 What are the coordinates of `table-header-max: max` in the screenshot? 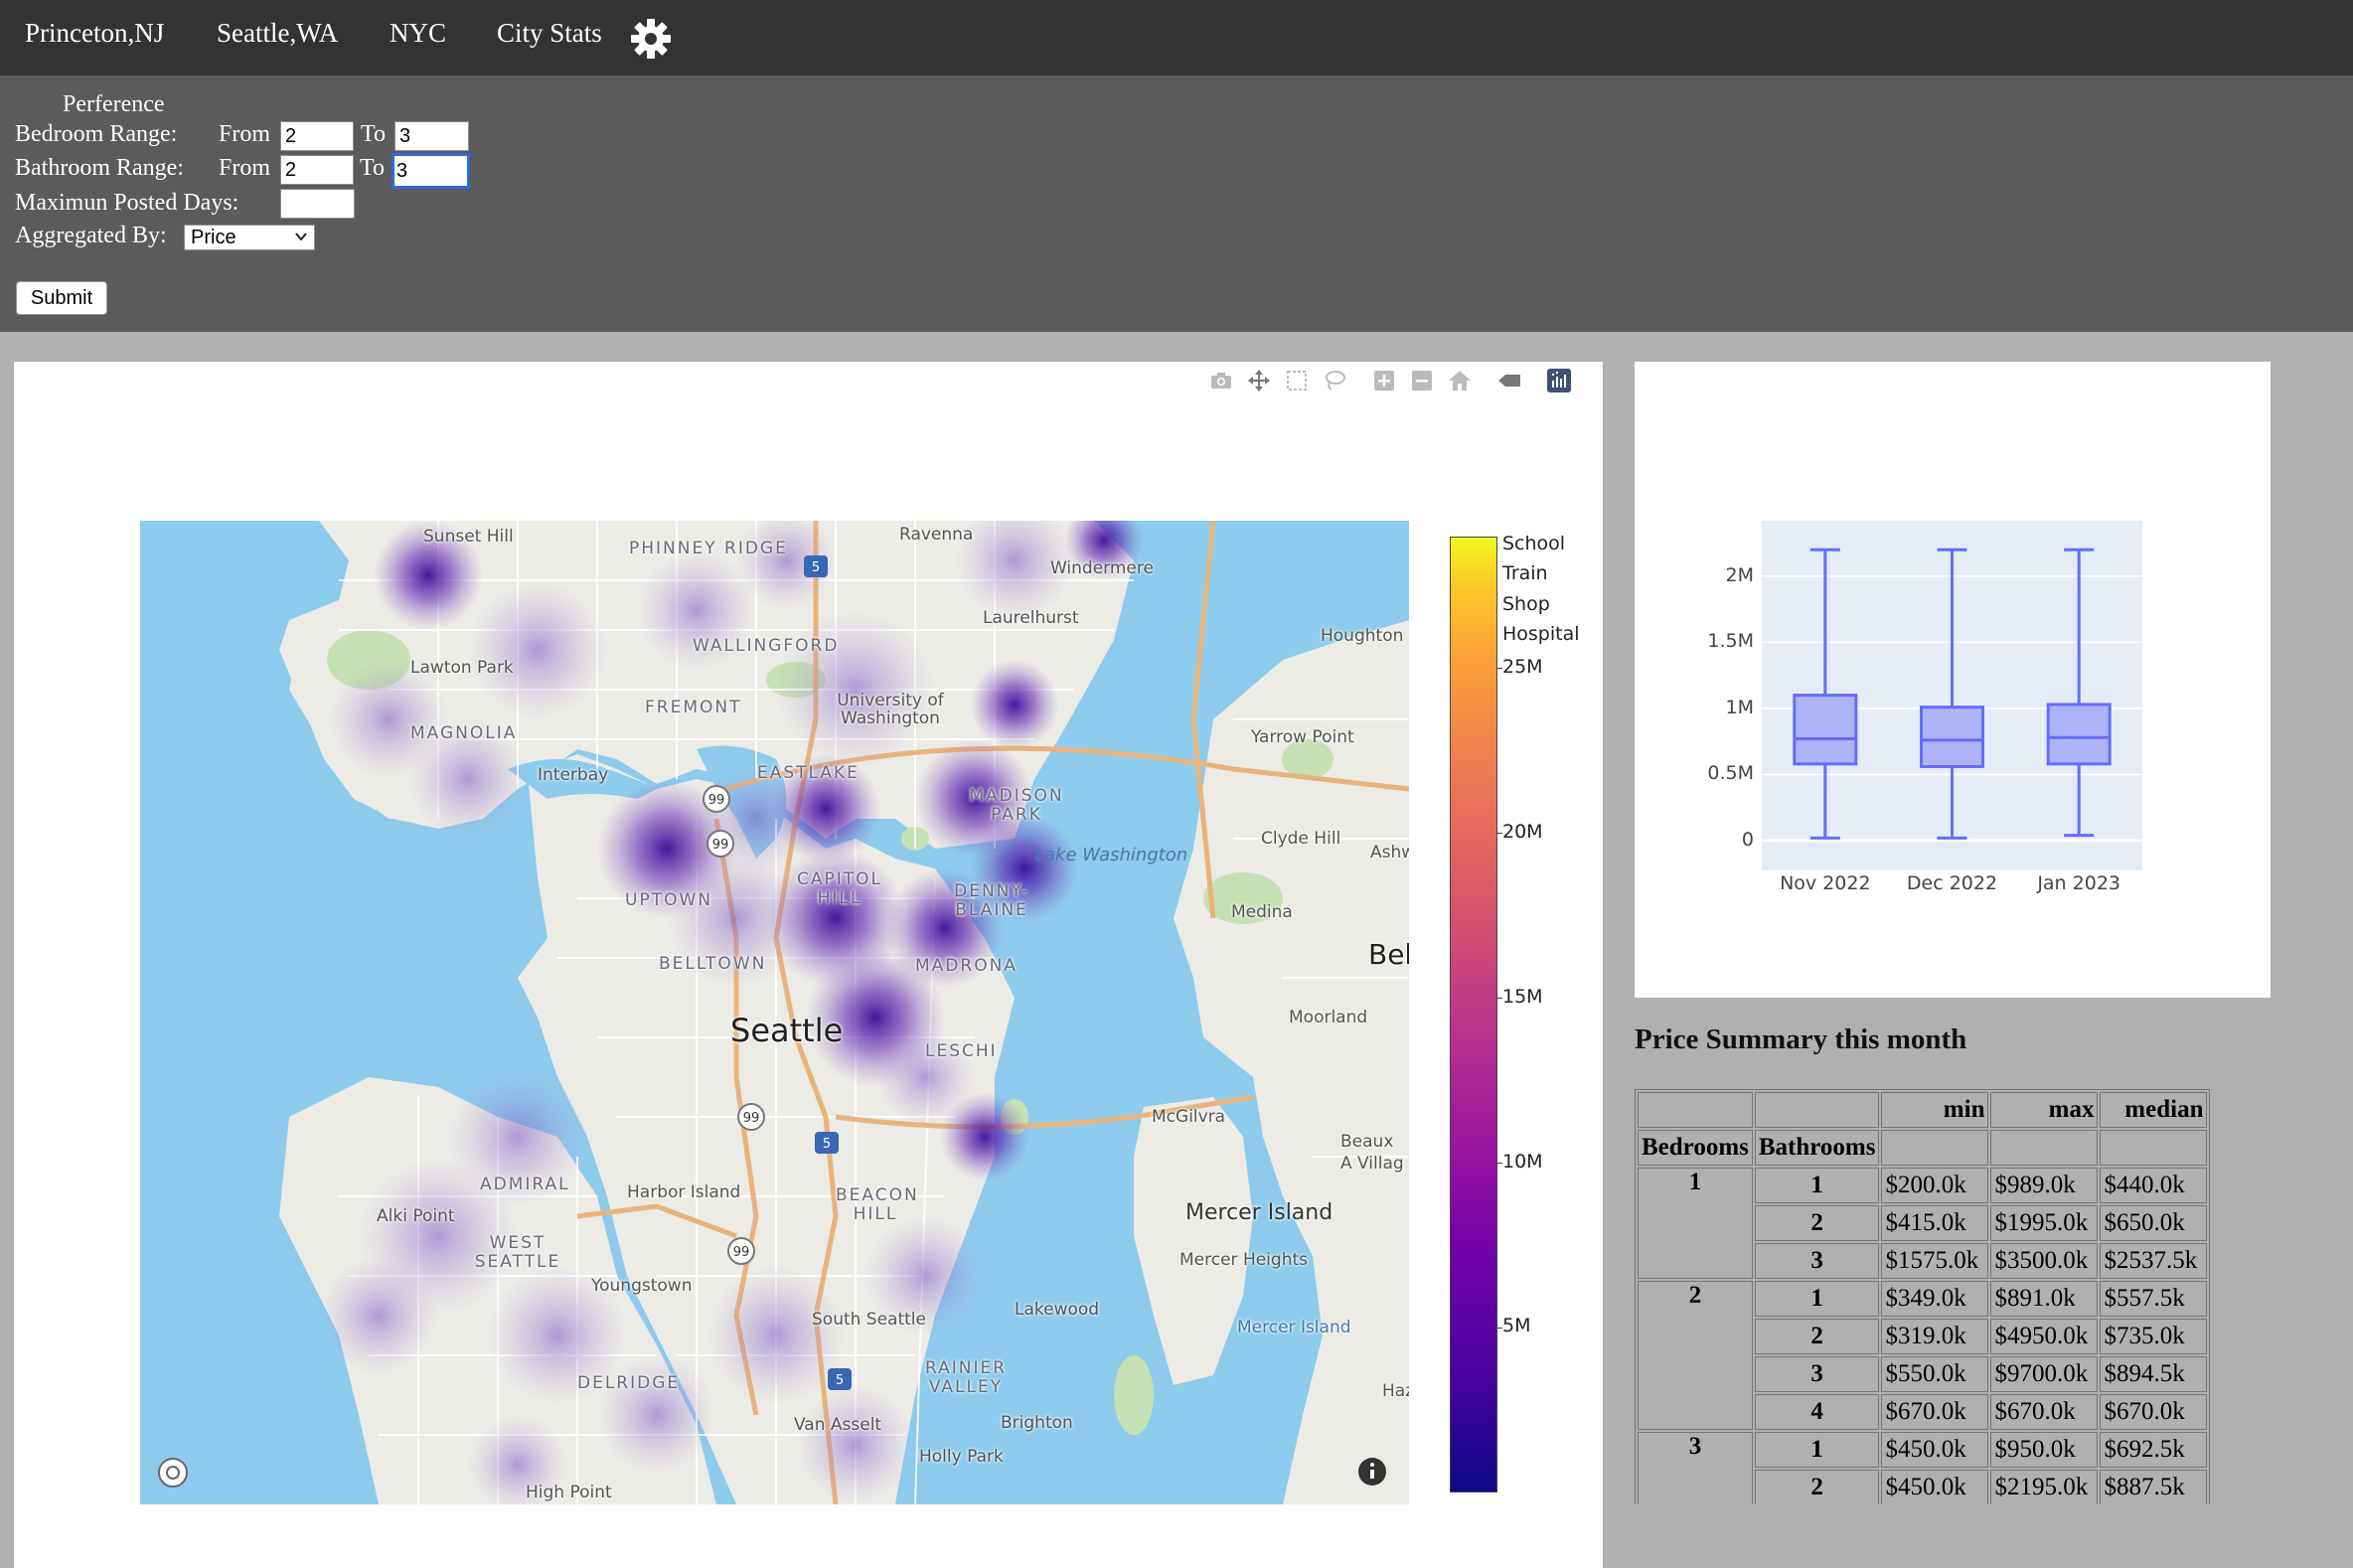 It's located at (2044, 1110).